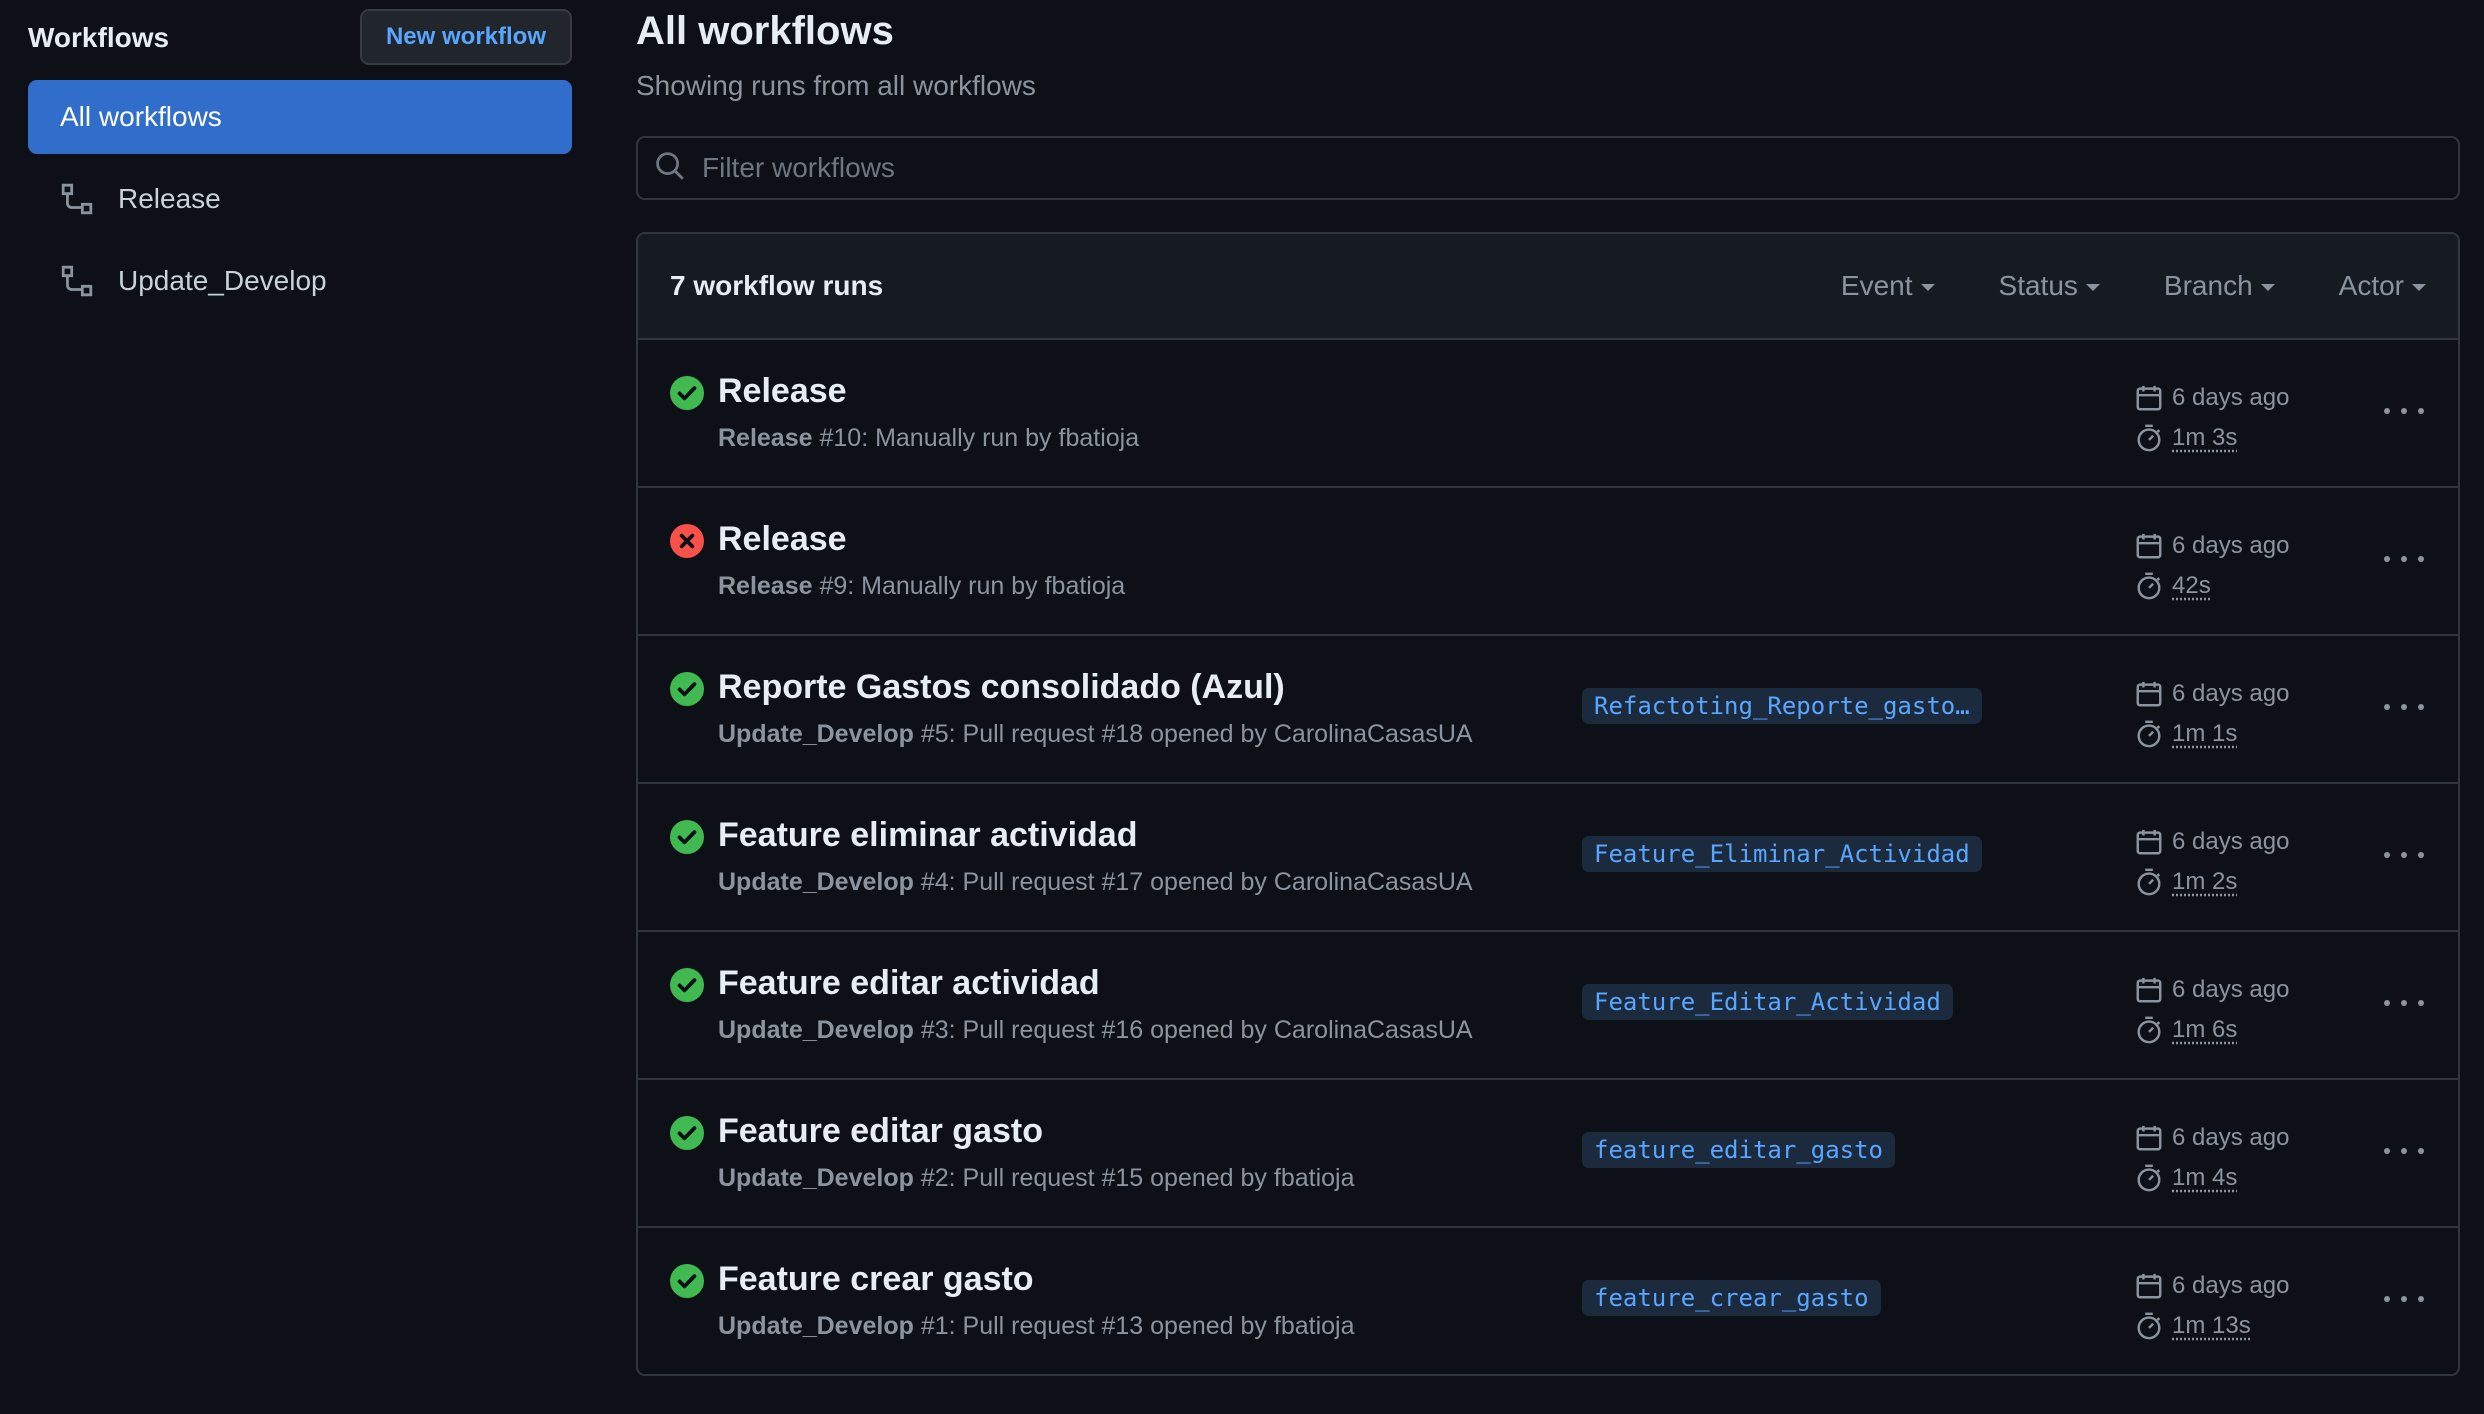  What do you see at coordinates (2211, 418) in the screenshot?
I see `run-meta: 6 days ago 1m 3s` at bounding box center [2211, 418].